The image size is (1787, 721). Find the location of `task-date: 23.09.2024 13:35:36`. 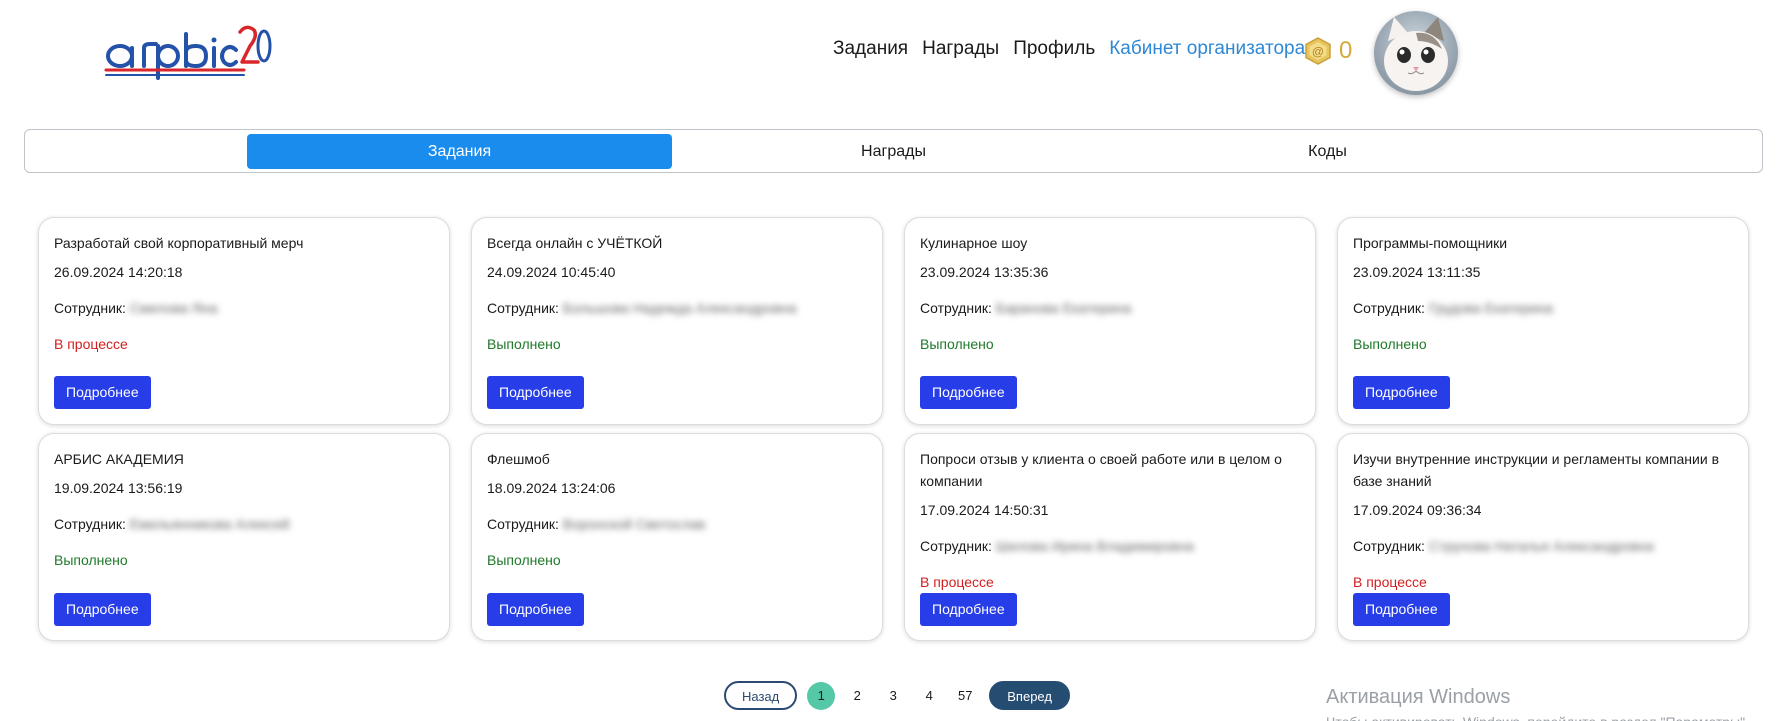

task-date: 23.09.2024 13:35:36 is located at coordinates (984, 272).